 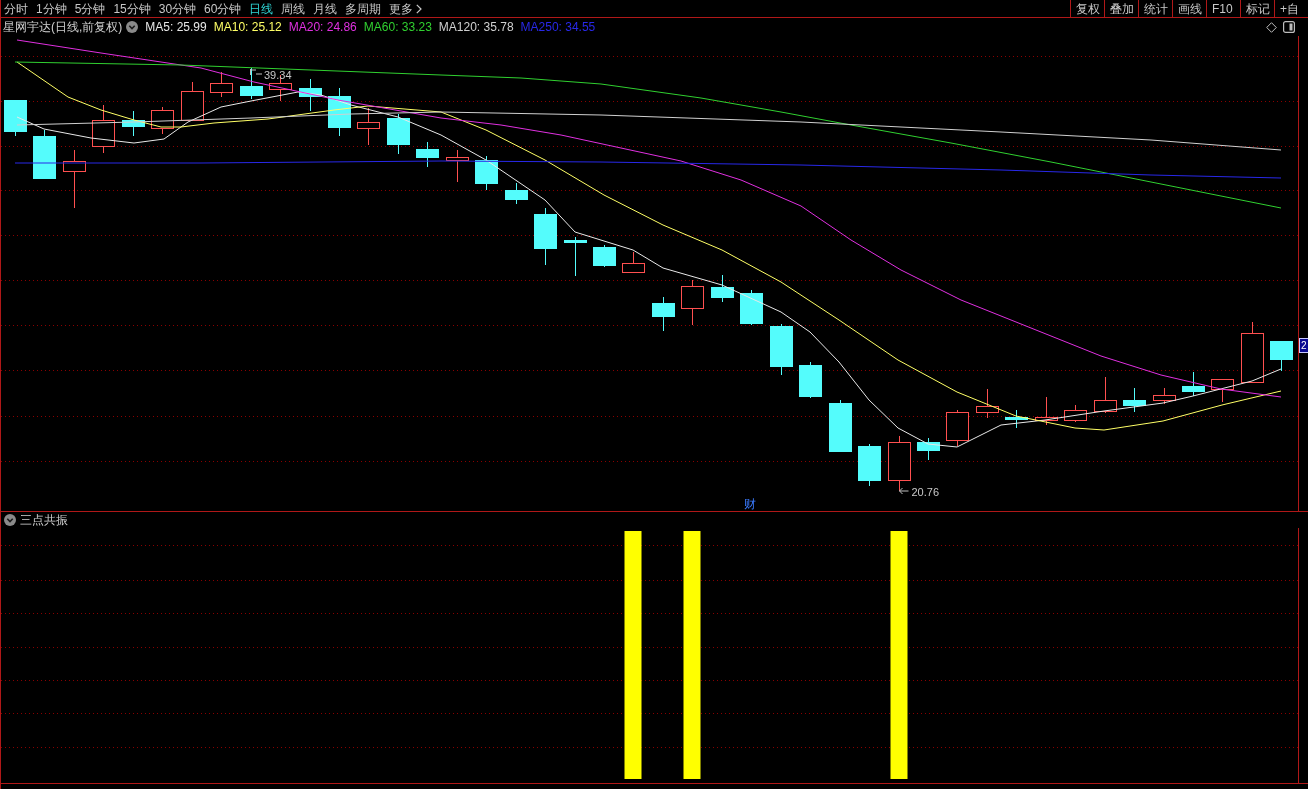 What do you see at coordinates (1289, 27) in the screenshot?
I see `panel-icon` at bounding box center [1289, 27].